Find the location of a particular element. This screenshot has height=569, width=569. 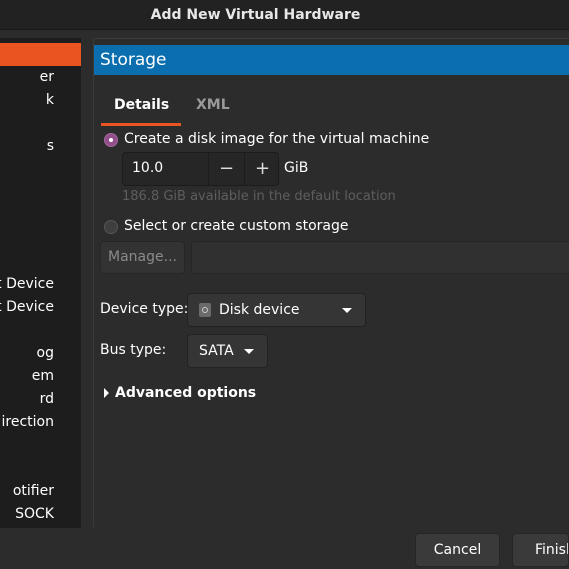

sidebar-item-usb-redirection: irection is located at coordinates (40, 422).